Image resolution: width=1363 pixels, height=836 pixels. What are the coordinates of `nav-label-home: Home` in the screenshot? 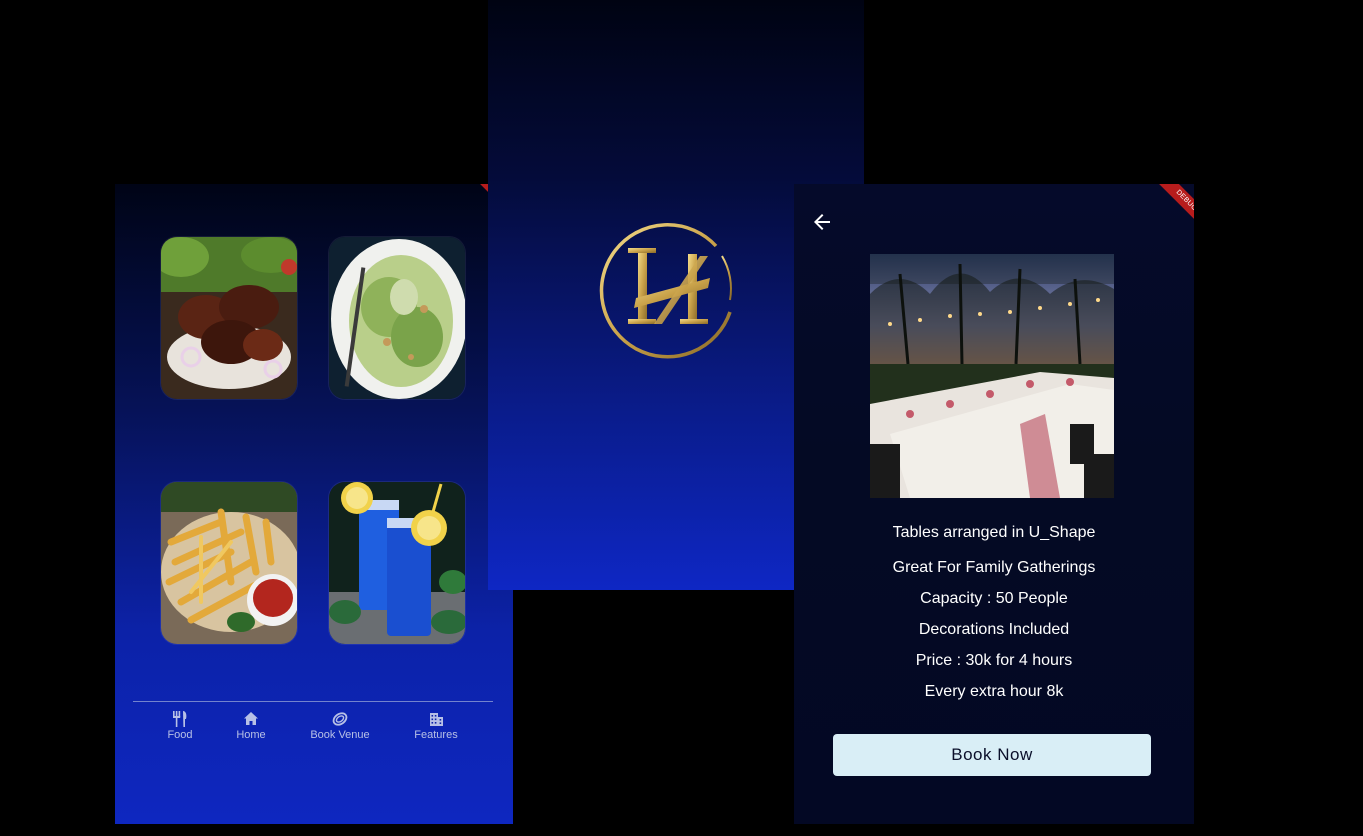 It's located at (251, 735).